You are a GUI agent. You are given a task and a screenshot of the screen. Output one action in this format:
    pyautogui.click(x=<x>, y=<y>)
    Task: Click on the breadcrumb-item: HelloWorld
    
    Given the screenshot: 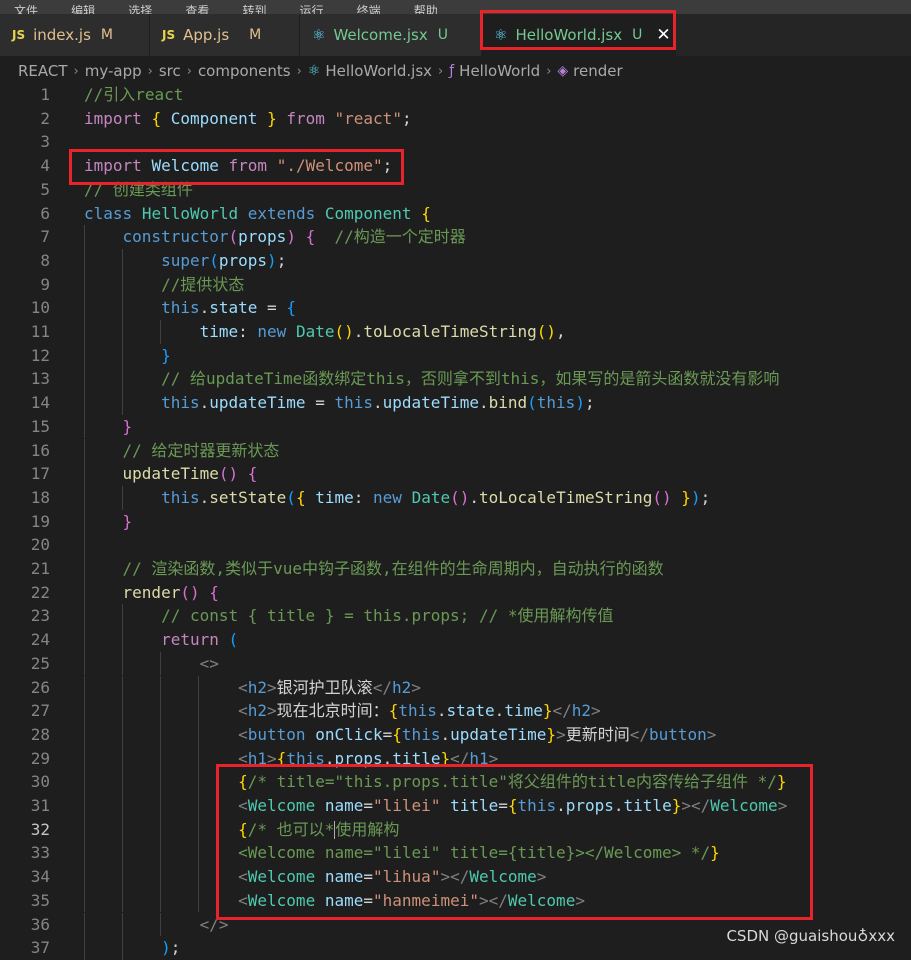 What is the action you would take?
    pyautogui.click(x=499, y=71)
    